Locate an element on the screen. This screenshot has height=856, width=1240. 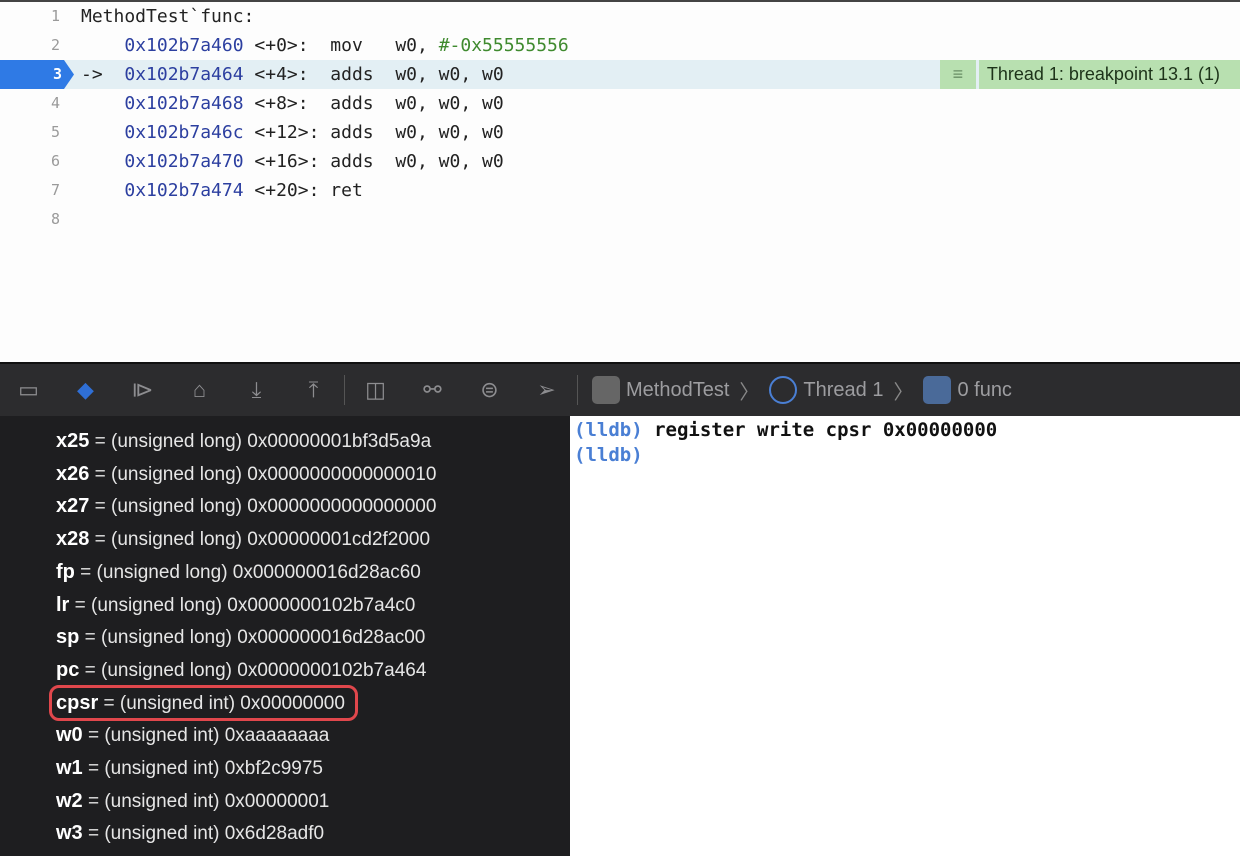
register-value: = (unsigned long) 0x000000016d28ac60 is located at coordinates (247, 572).